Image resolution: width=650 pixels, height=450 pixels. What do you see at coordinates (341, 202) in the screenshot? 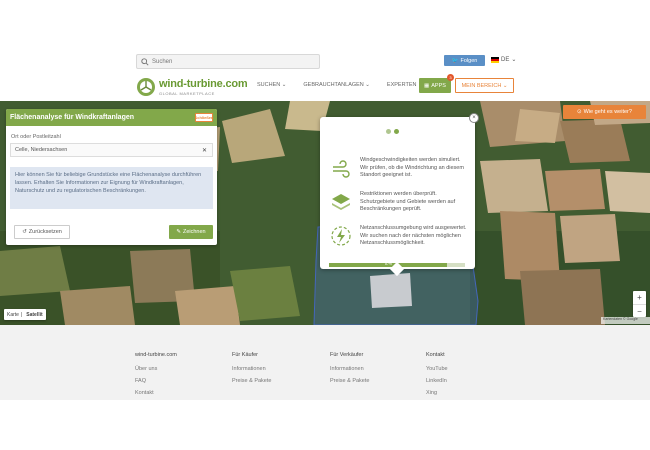
I see `layers-icon` at bounding box center [341, 202].